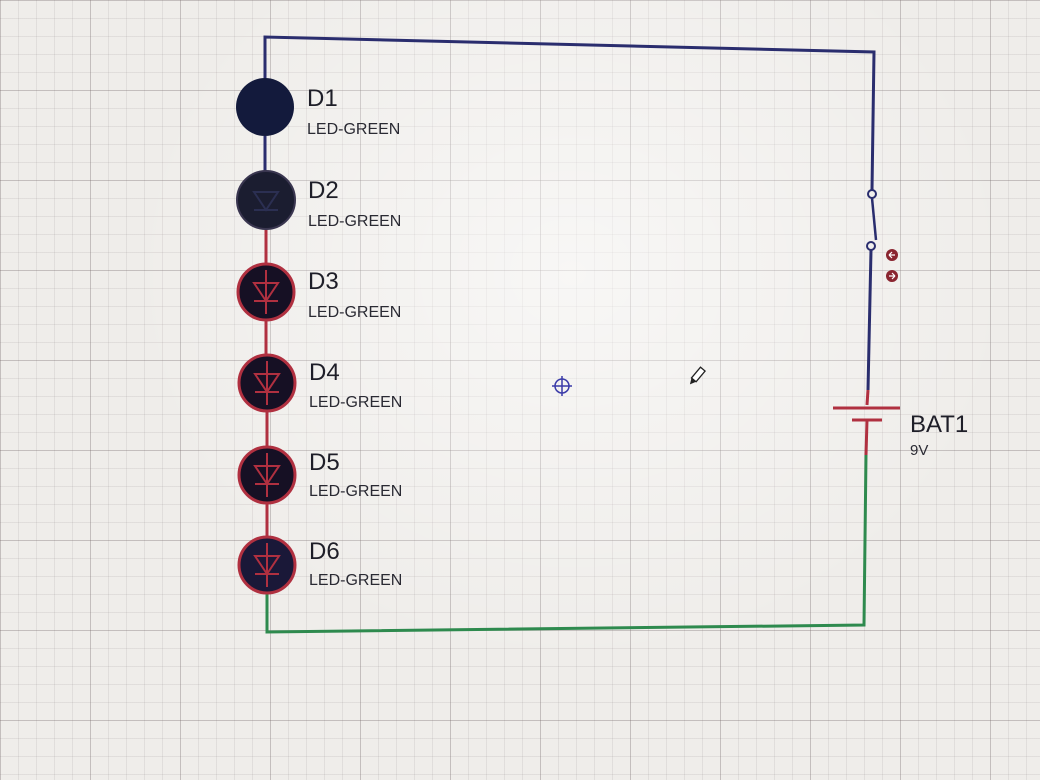 The height and width of the screenshot is (780, 1040). I want to click on led-d6, so click(267, 565).